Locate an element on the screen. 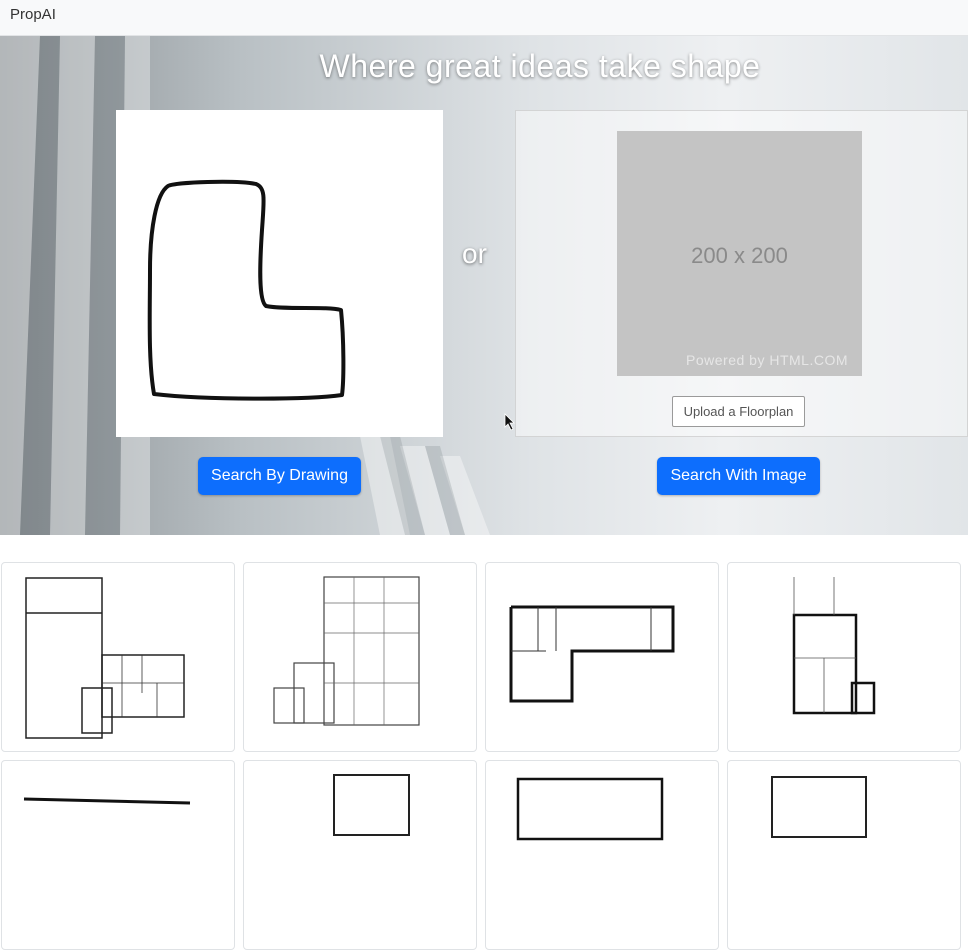 This screenshot has height=950, width=968. search-with-image-button: Search With Image is located at coordinates (738, 476).